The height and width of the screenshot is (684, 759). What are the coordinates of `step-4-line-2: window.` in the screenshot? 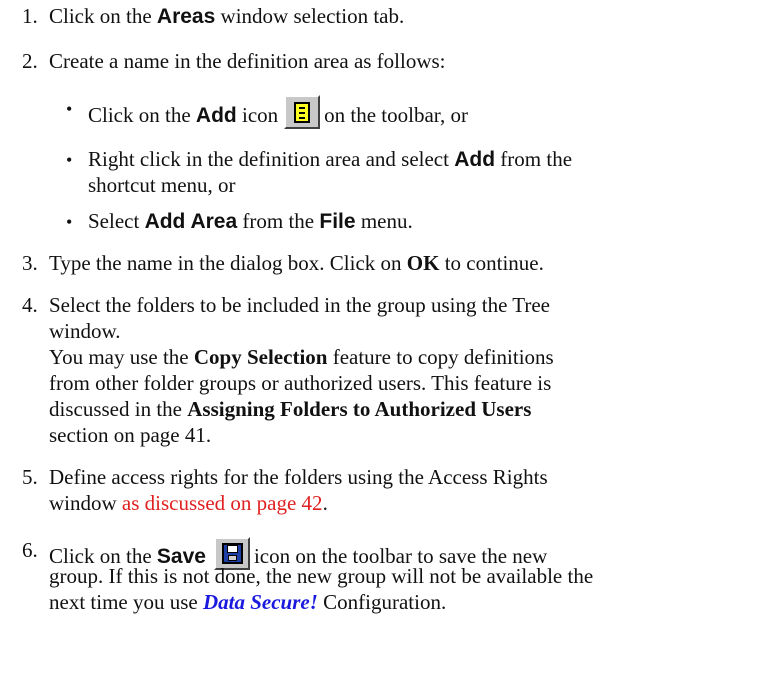 It's located at (85, 331).